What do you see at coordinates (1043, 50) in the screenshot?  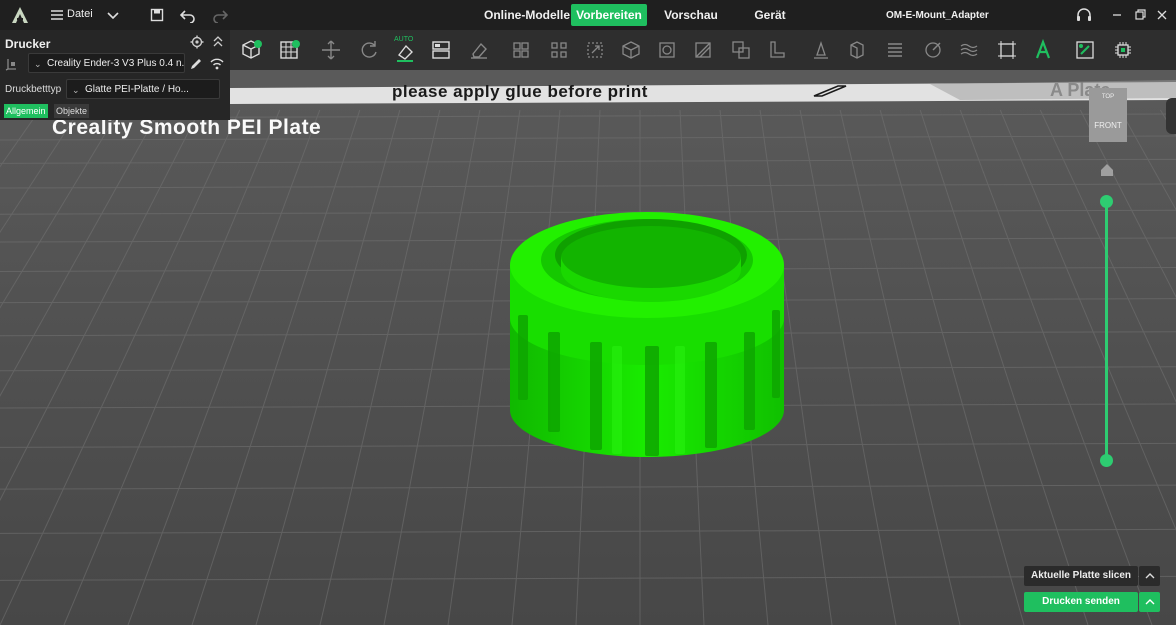 I see `text-tool-icon` at bounding box center [1043, 50].